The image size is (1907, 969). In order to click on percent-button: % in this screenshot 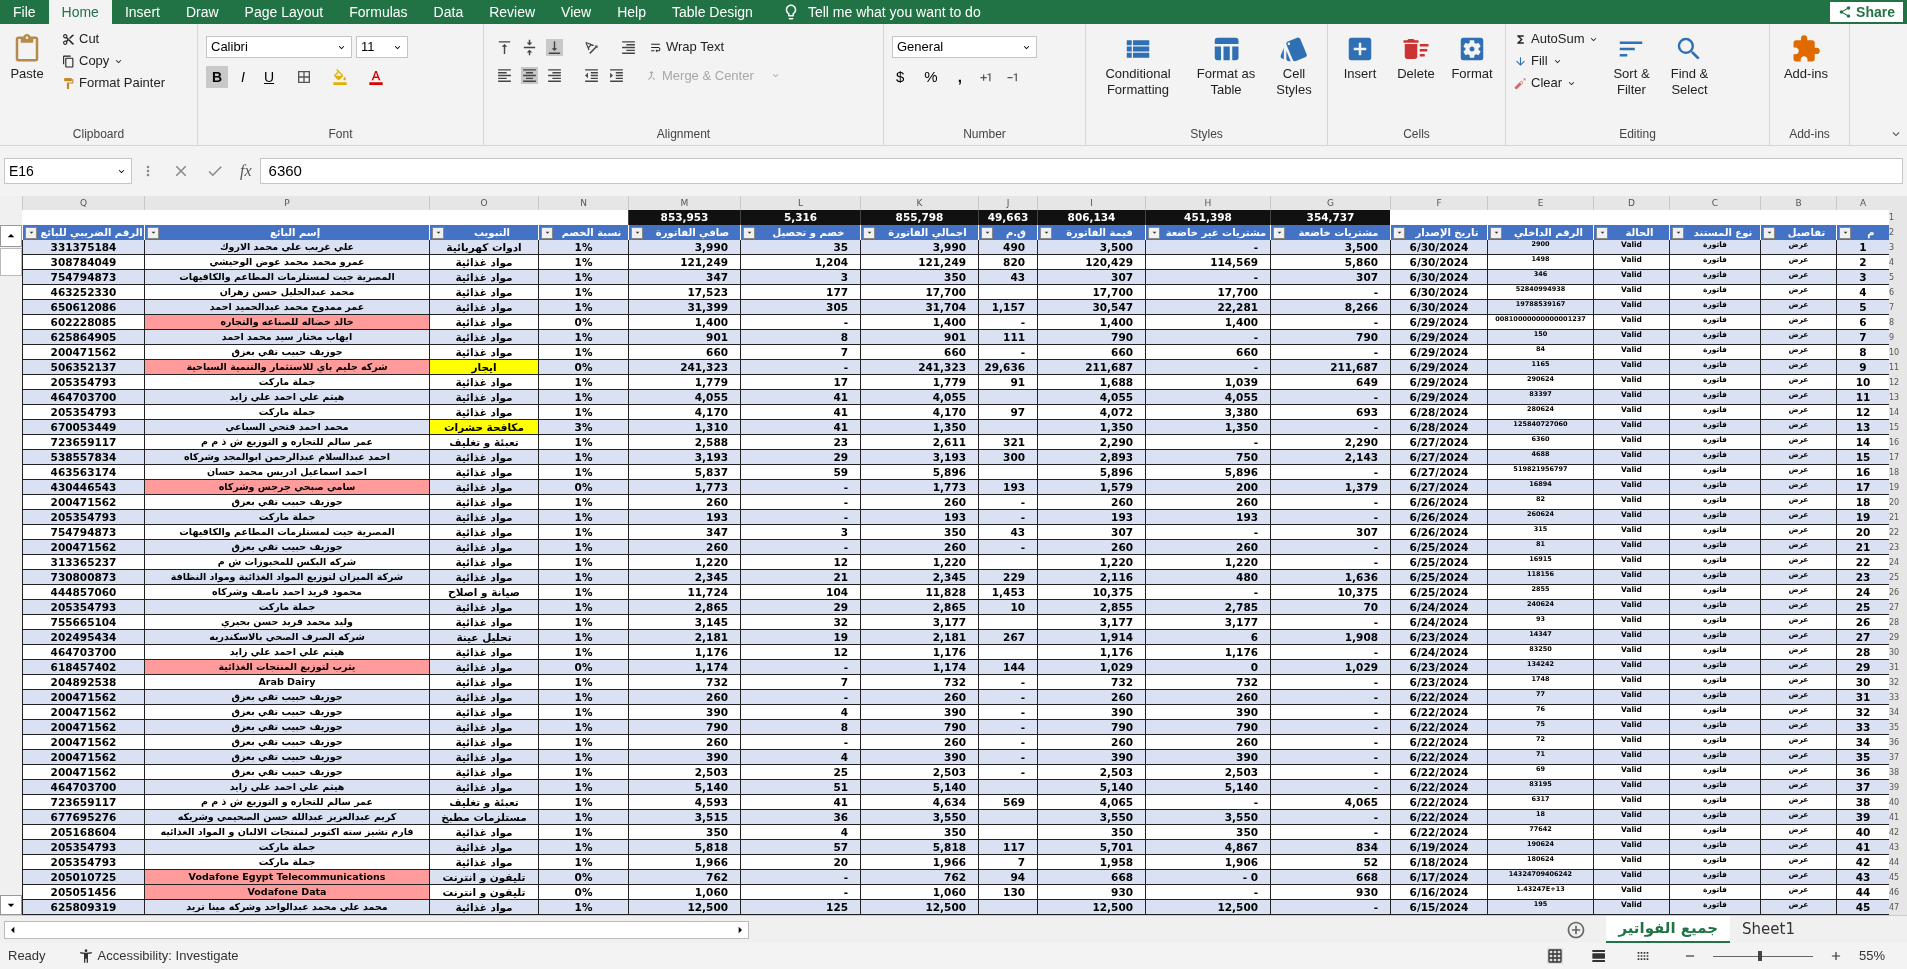, I will do `click(931, 77)`.